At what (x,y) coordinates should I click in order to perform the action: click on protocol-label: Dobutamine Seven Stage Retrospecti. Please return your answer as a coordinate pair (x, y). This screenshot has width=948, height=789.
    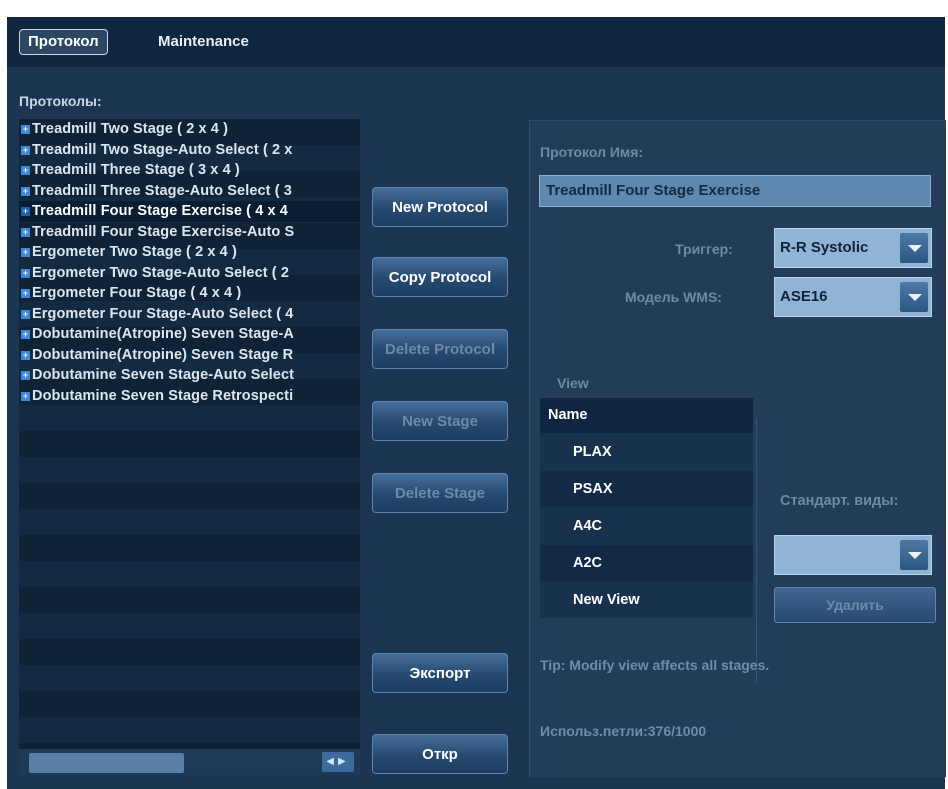
    Looking at the image, I should click on (163, 395).